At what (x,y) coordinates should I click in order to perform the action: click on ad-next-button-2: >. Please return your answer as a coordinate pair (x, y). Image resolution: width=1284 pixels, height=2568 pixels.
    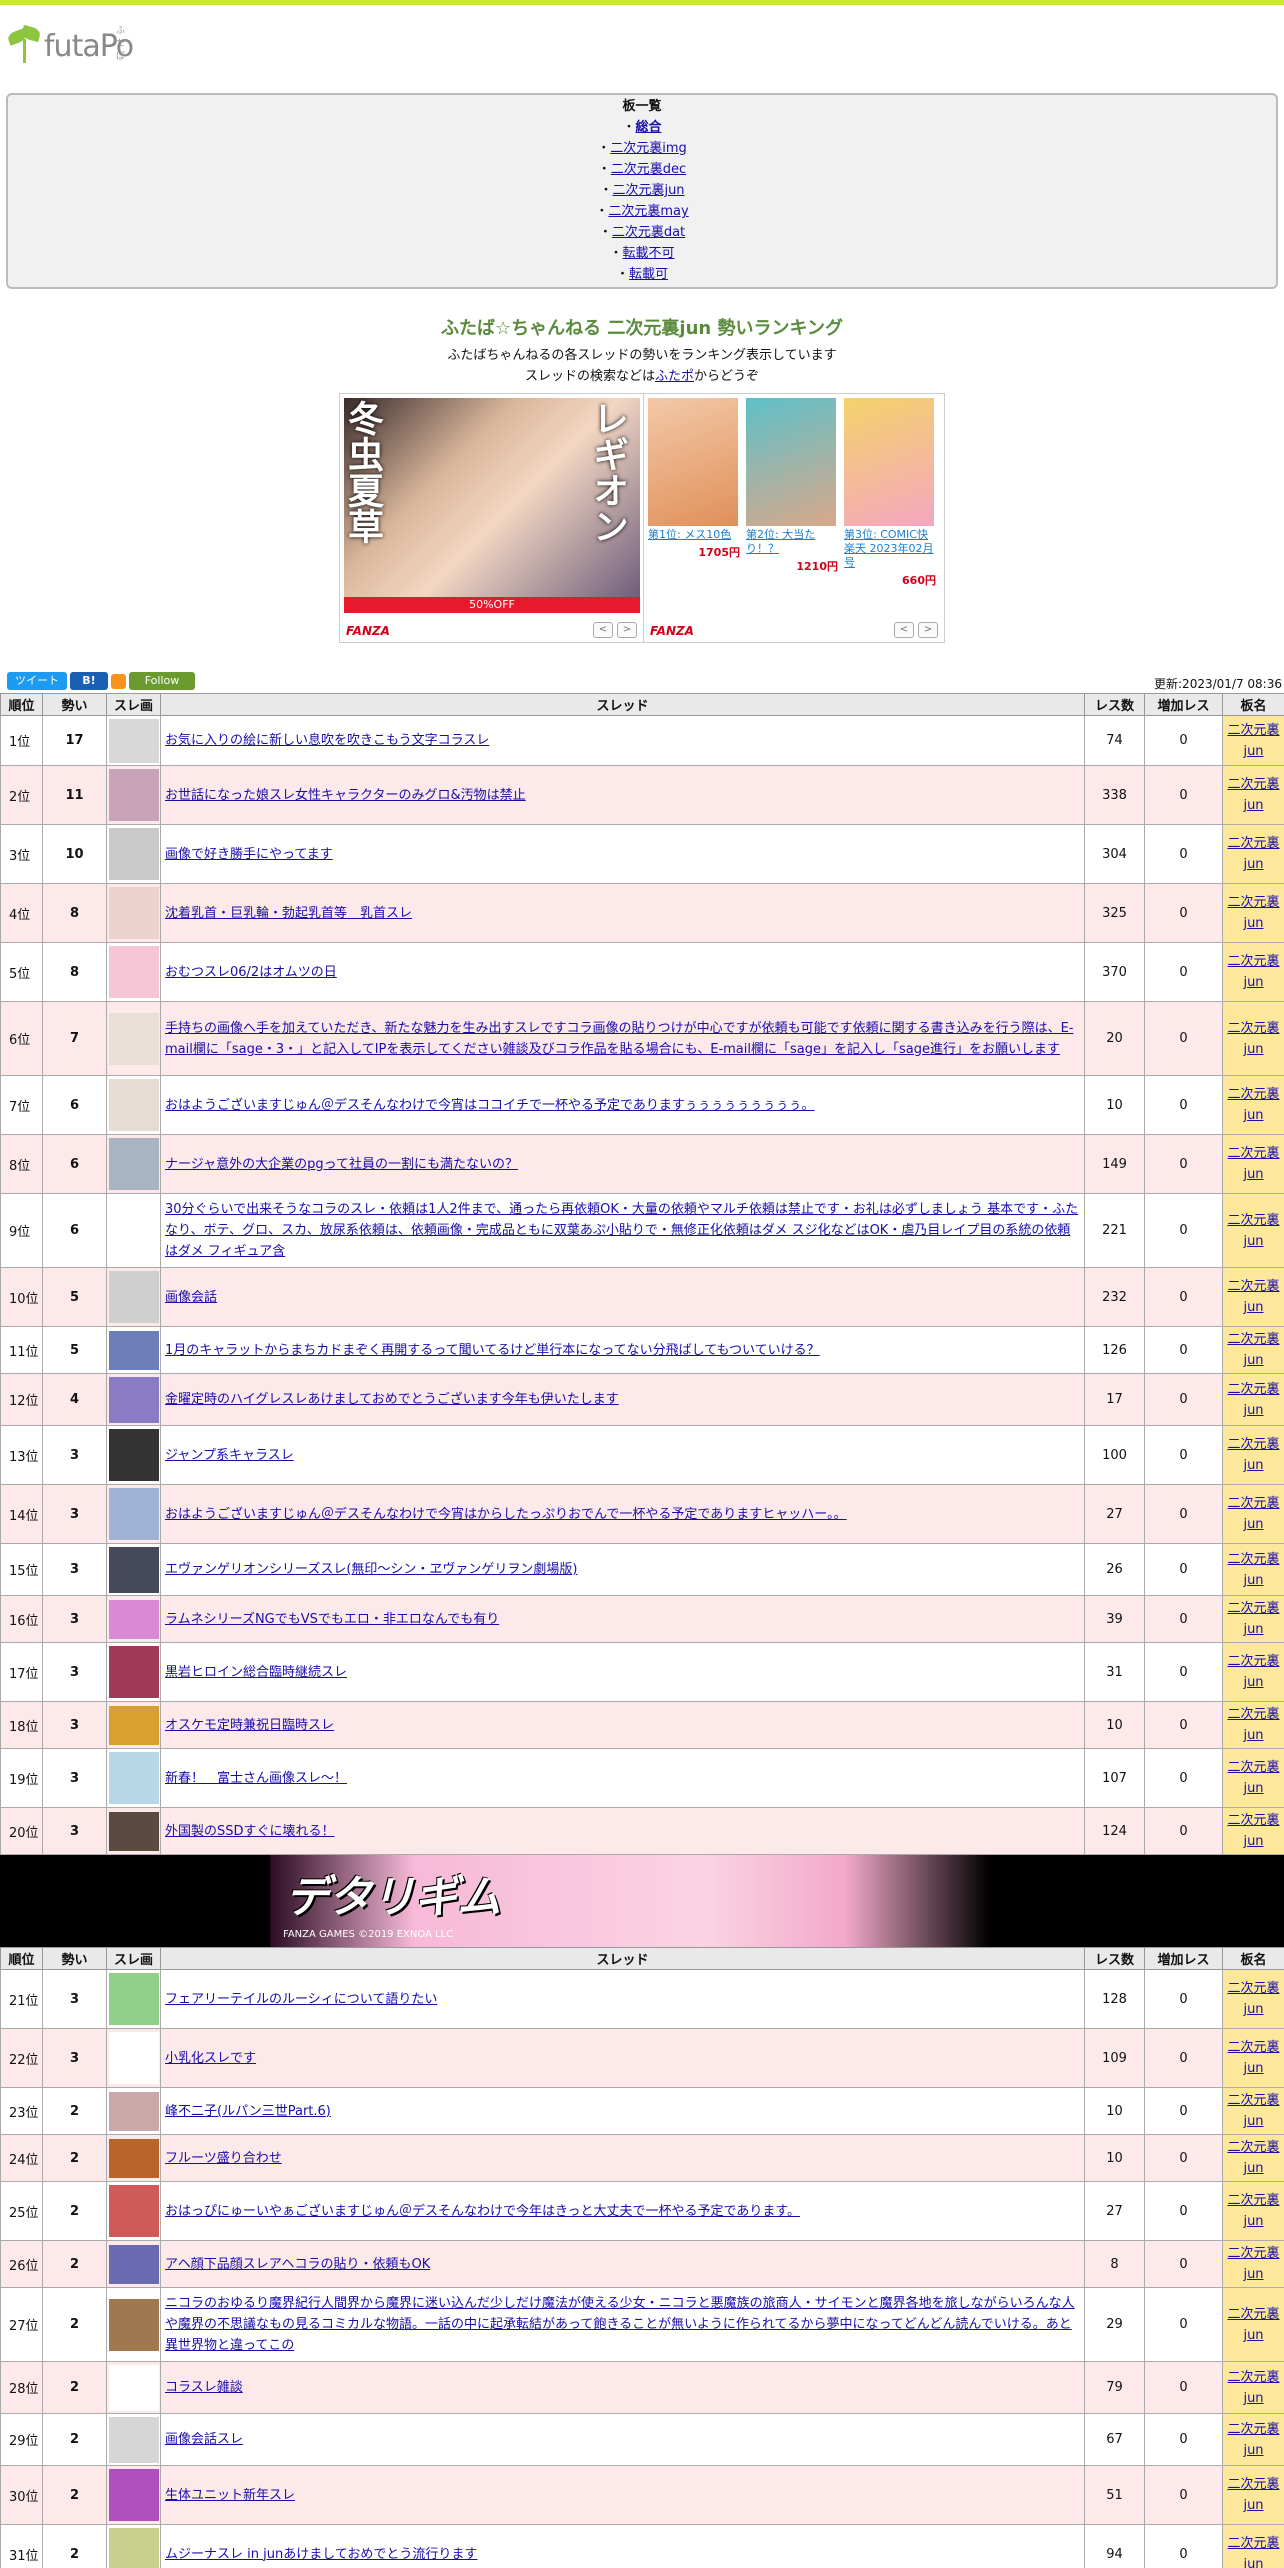
    Looking at the image, I should click on (928, 630).